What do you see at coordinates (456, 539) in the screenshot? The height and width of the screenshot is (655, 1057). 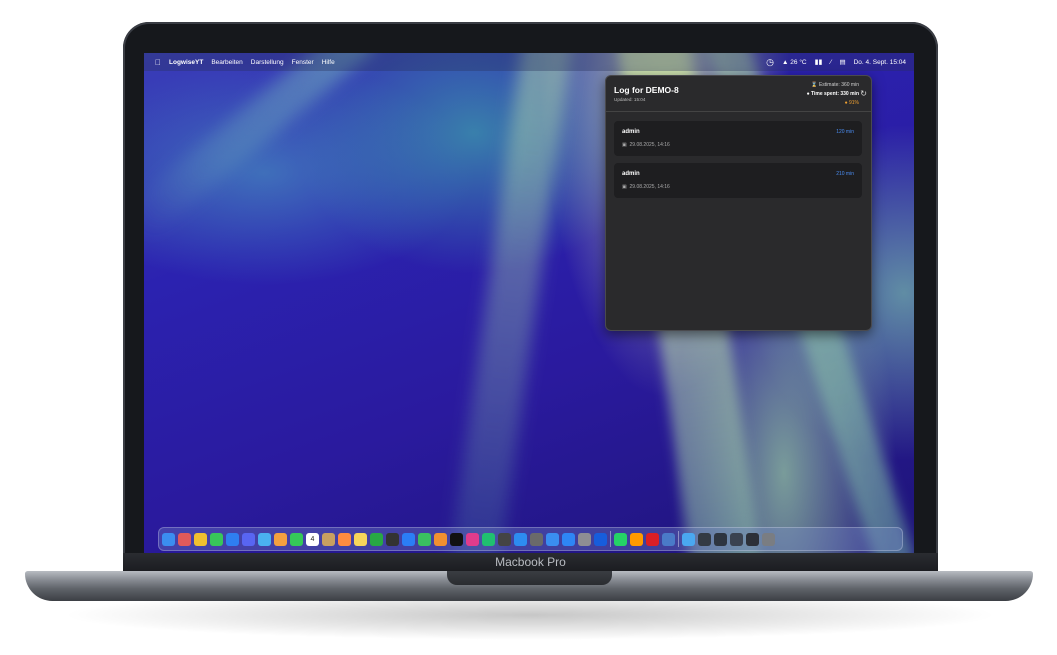 I see `chatgpt-icon` at bounding box center [456, 539].